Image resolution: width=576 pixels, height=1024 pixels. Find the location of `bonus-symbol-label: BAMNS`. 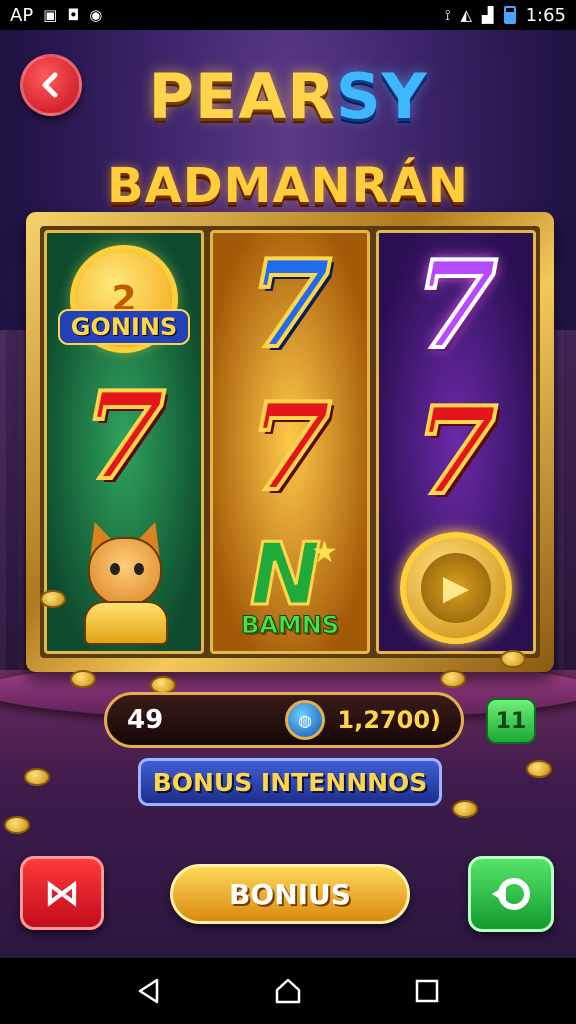

bonus-symbol-label: BAMNS is located at coordinates (290, 625).